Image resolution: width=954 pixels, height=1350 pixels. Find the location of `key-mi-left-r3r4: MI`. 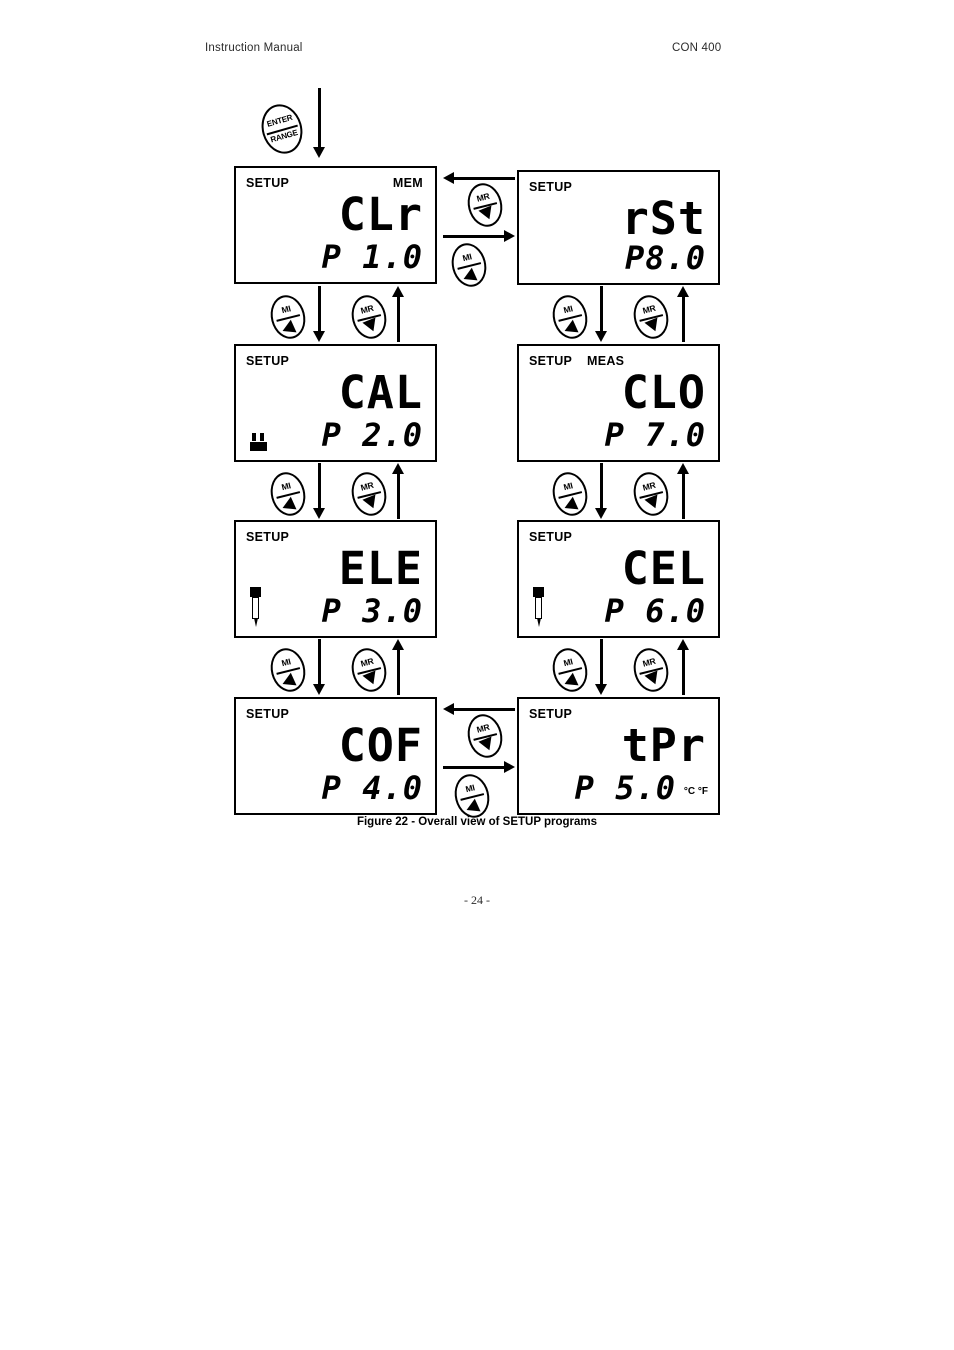

key-mi-left-r3r4: MI is located at coordinates (288, 670).